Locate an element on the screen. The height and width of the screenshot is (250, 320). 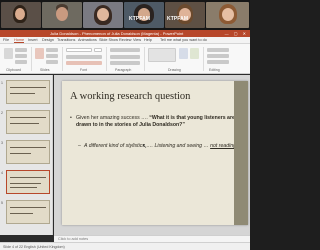
tab-design: Design is located at coordinates (48, 40).